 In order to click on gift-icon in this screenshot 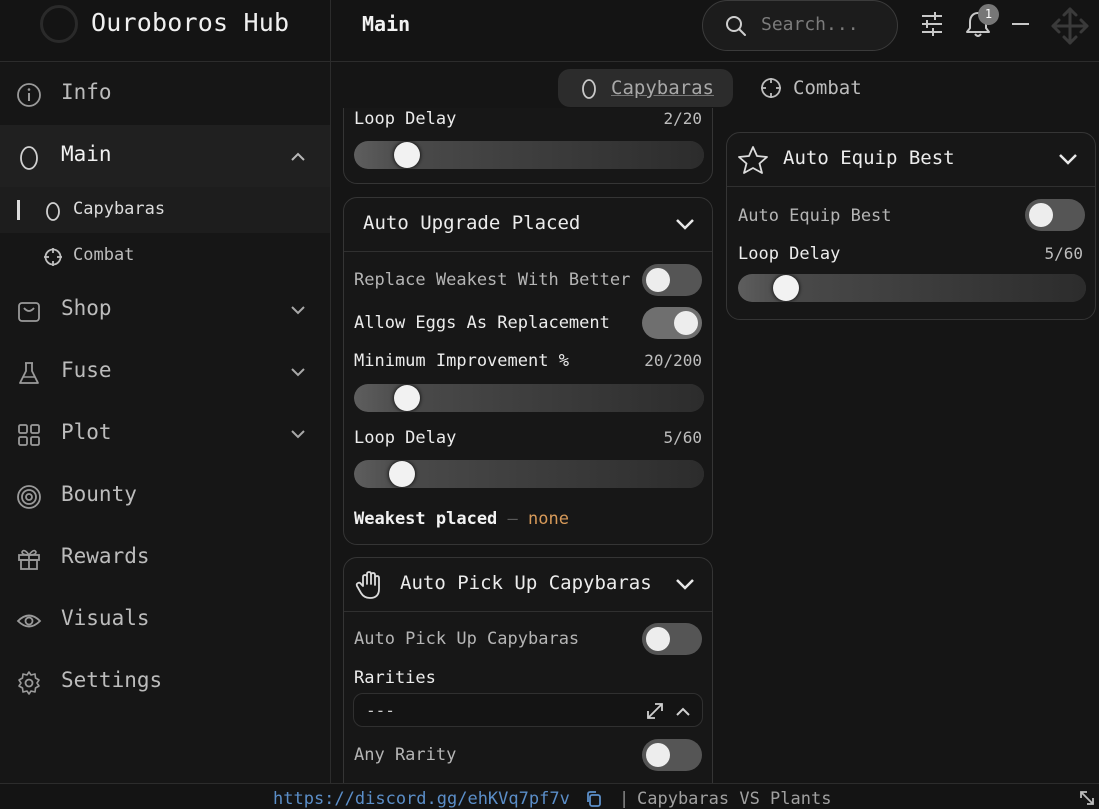, I will do `click(29, 559)`.